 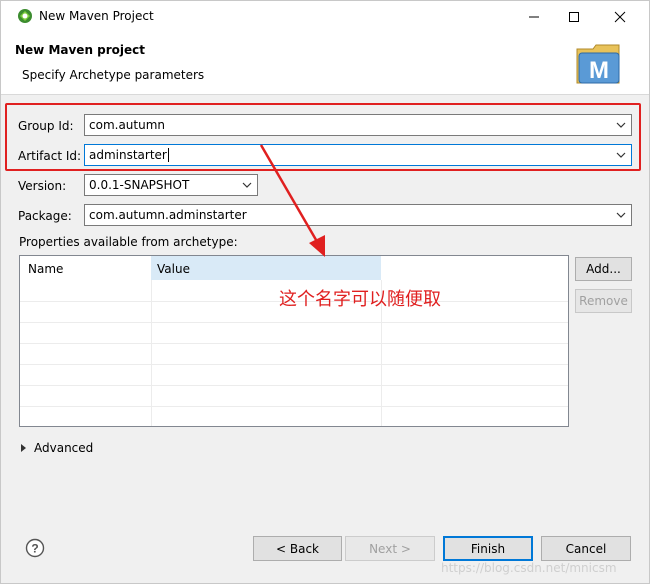 I want to click on cancel-button-label: Cancel, so click(x=586, y=549).